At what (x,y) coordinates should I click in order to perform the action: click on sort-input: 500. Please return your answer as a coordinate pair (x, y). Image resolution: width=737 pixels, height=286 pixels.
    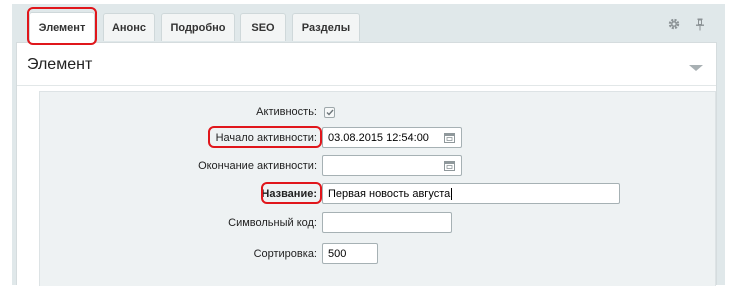
    Looking at the image, I should click on (350, 253).